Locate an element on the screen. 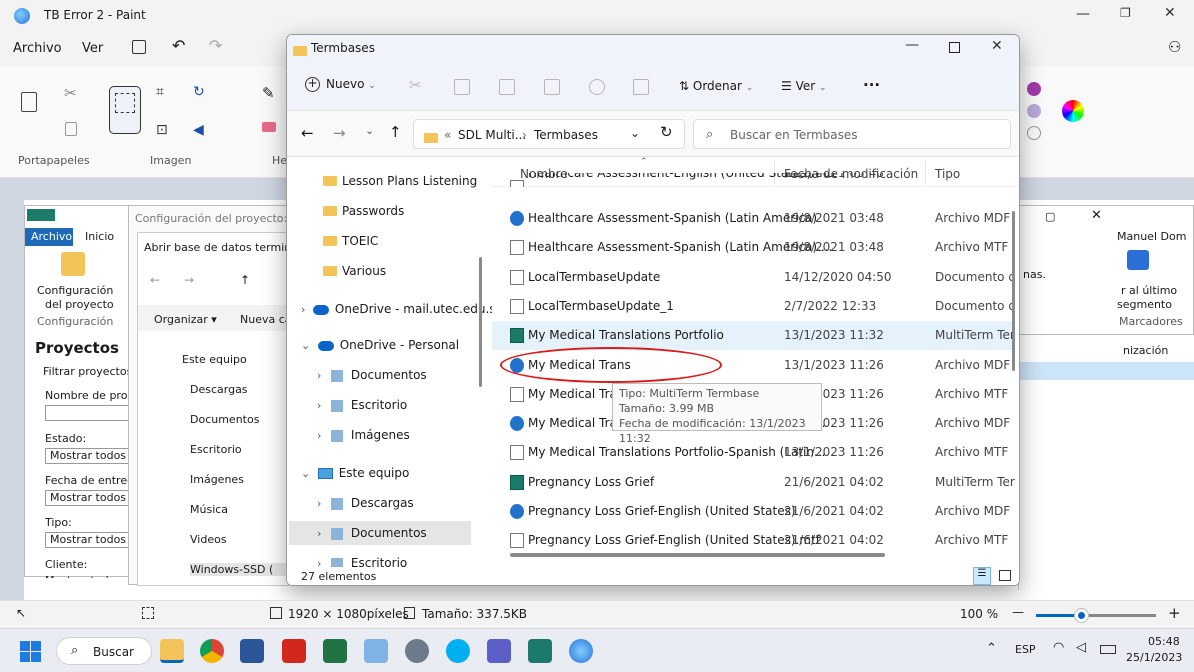 The width and height of the screenshot is (1194, 672). up-button: ↑ is located at coordinates (395, 132).